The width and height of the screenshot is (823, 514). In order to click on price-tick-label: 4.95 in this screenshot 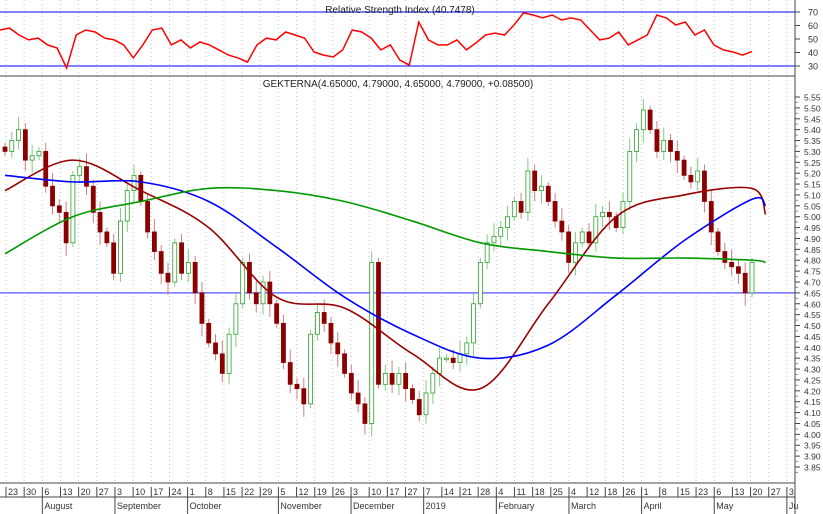, I will do `click(812, 228)`.